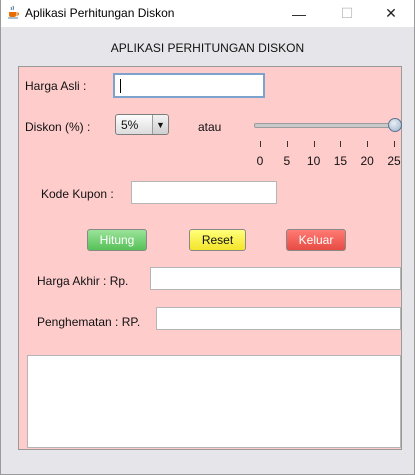  I want to click on diskon-combobox: 5% ▼, so click(142, 124).